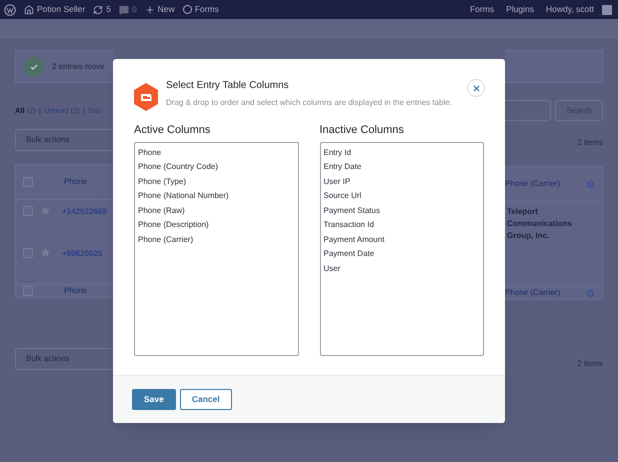 The image size is (618, 462). I want to click on column-item: User, so click(401, 269).